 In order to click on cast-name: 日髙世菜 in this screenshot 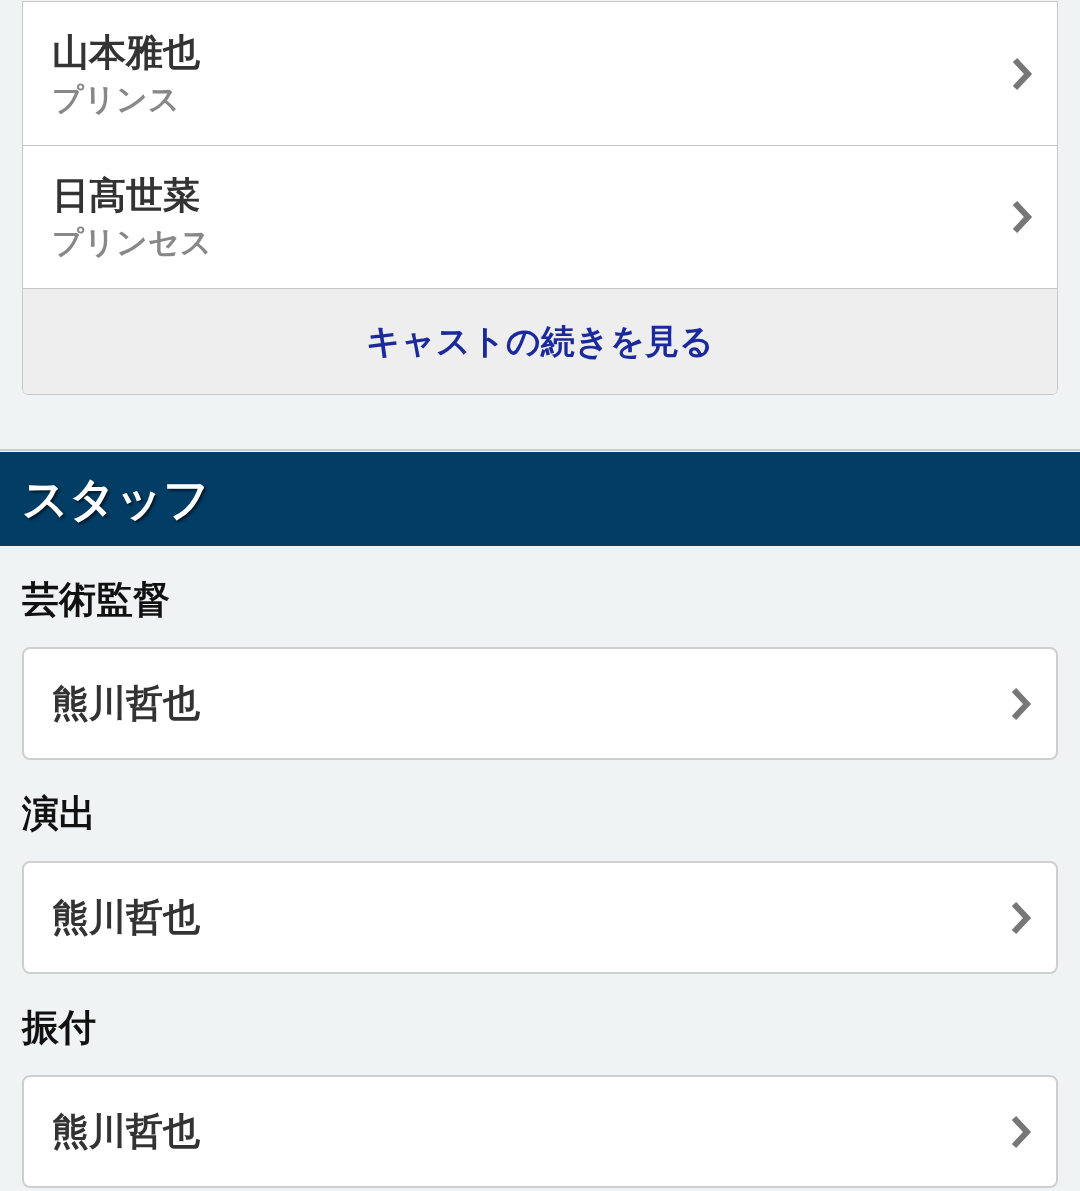, I will do `click(126, 196)`.